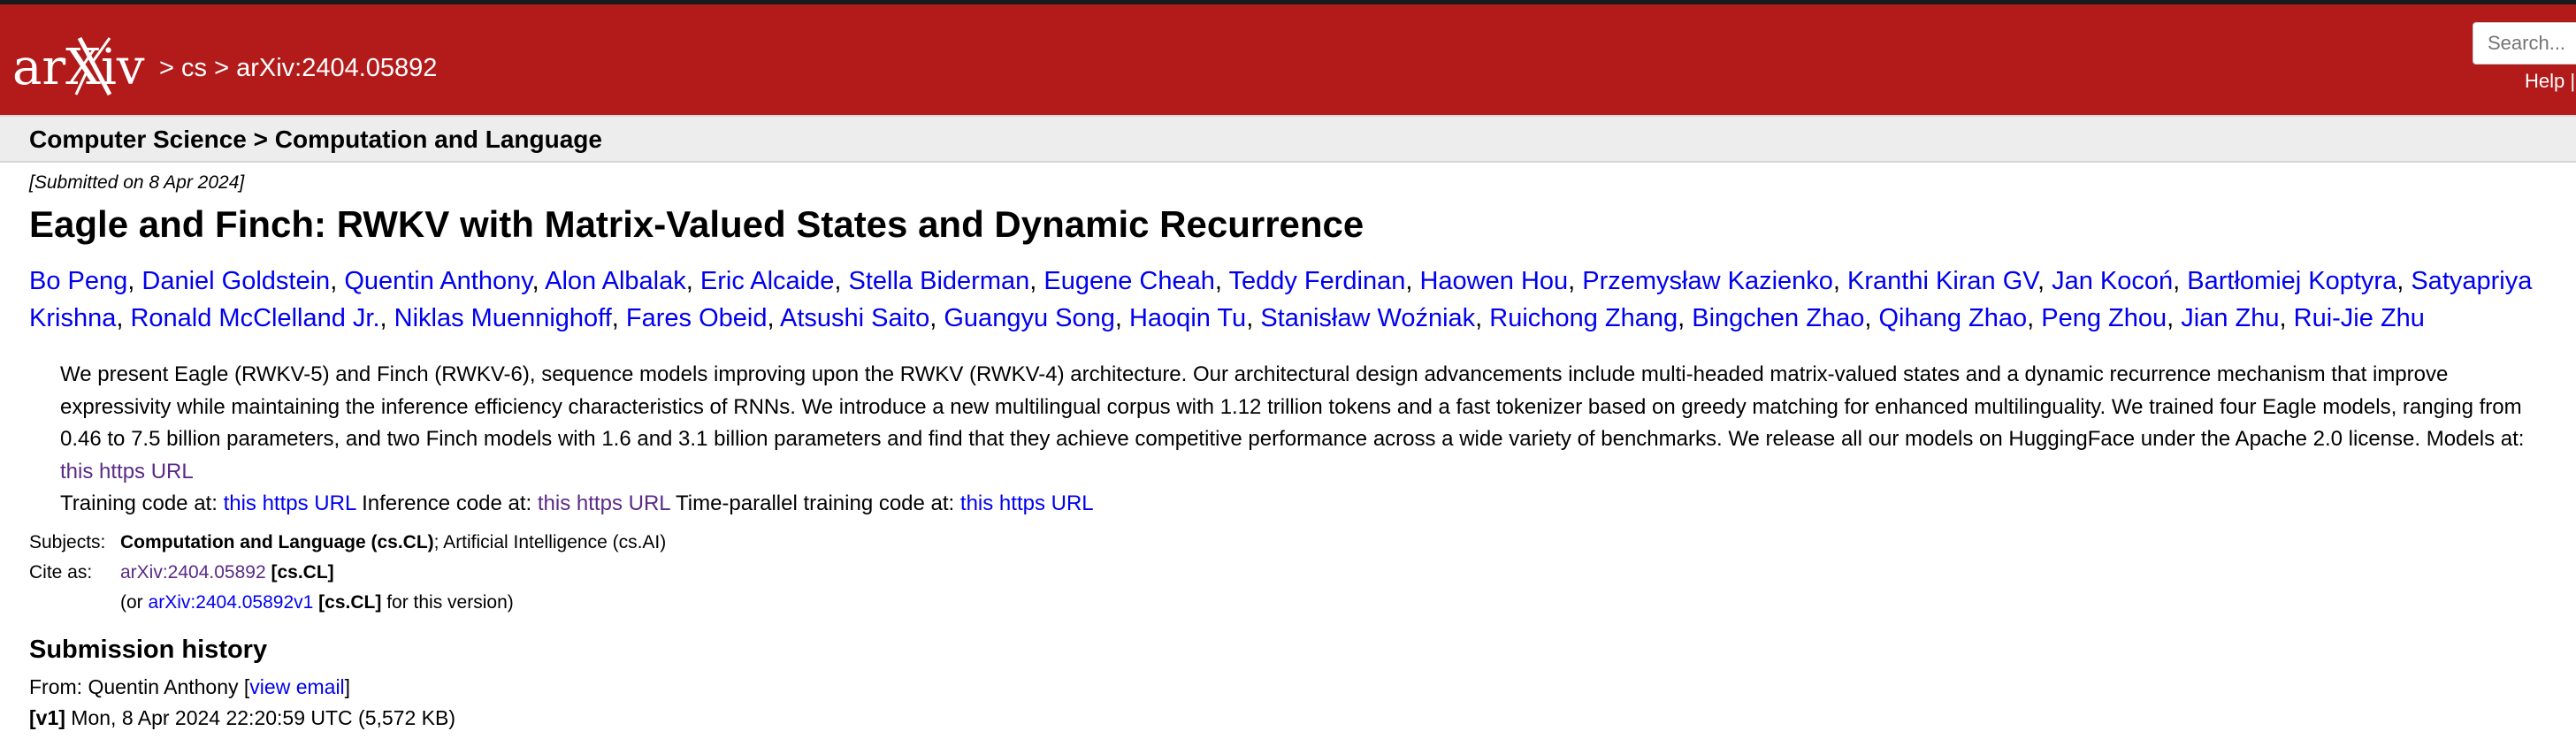 The image size is (2576, 754). I want to click on breadcrumb: > cs > arXiv:2404.05892, so click(298, 68).